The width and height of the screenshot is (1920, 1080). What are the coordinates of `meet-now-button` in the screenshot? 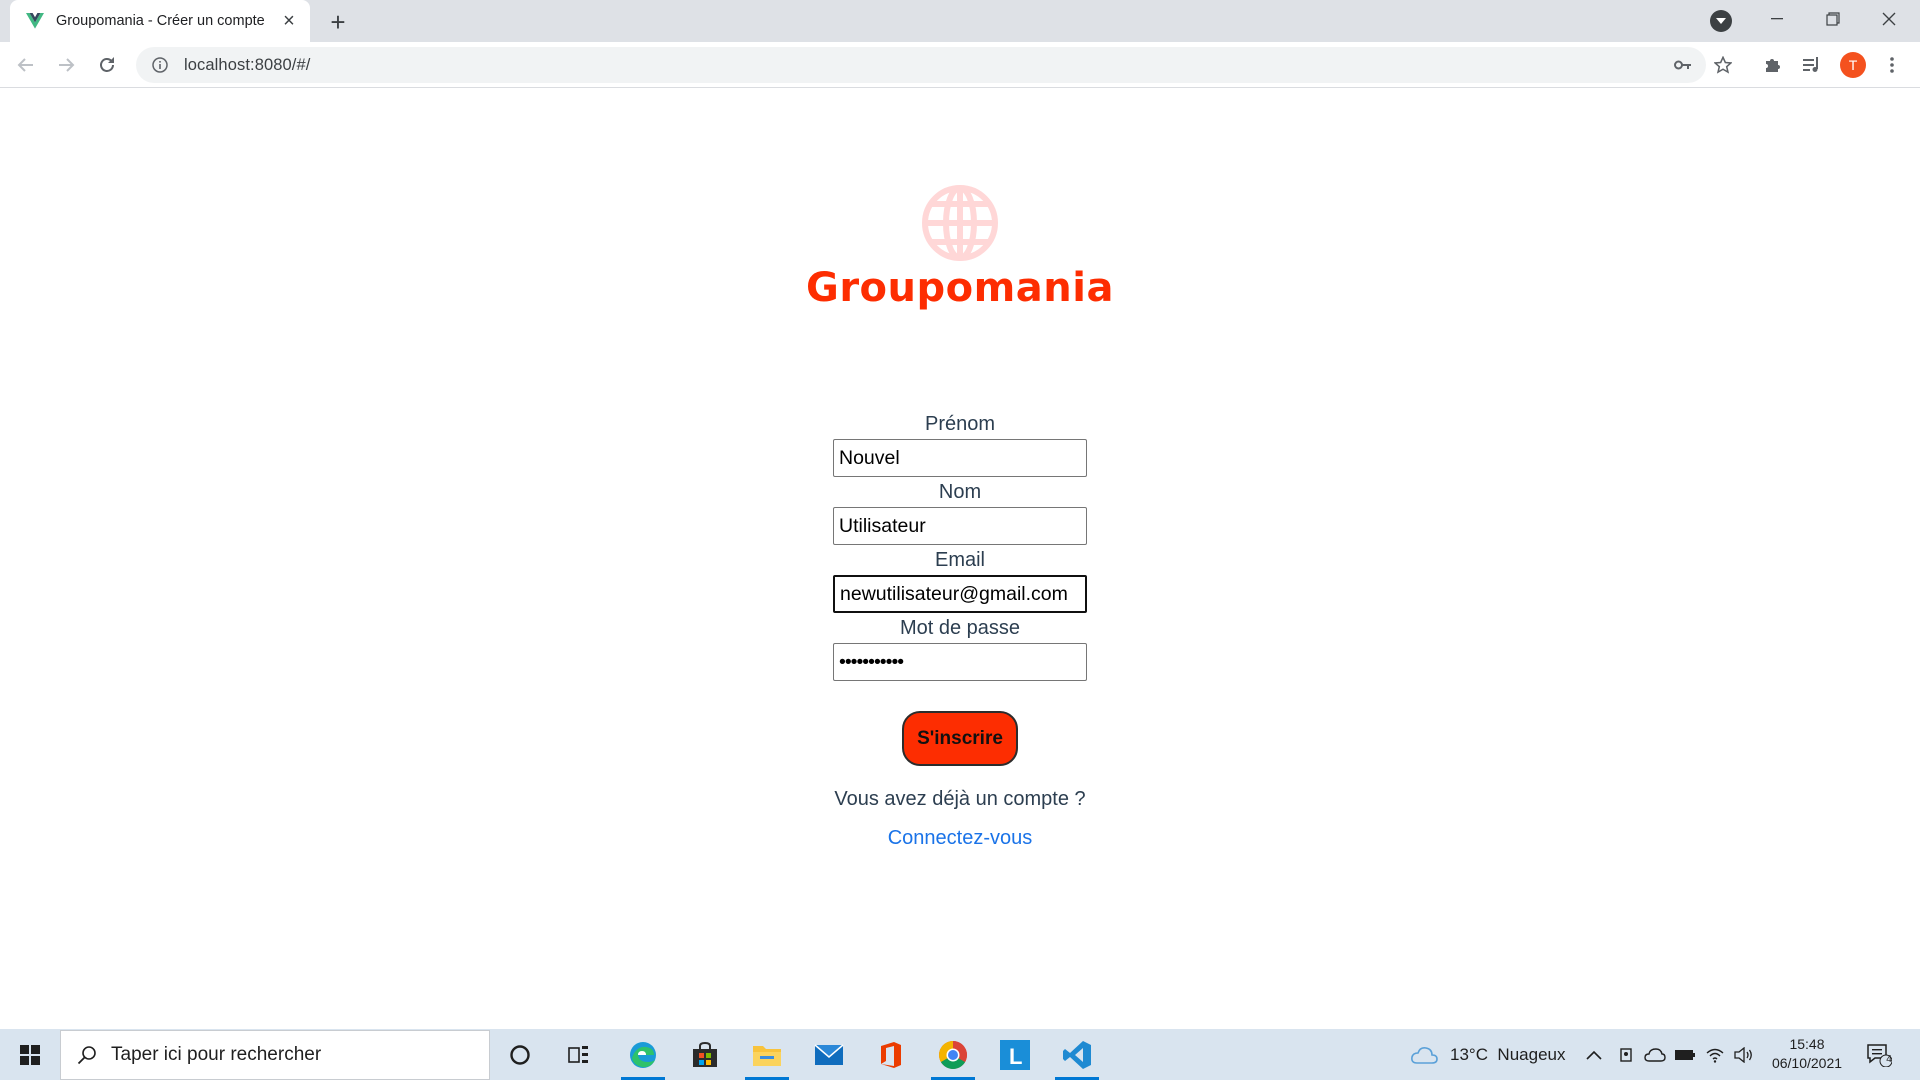 It's located at (1626, 1054).